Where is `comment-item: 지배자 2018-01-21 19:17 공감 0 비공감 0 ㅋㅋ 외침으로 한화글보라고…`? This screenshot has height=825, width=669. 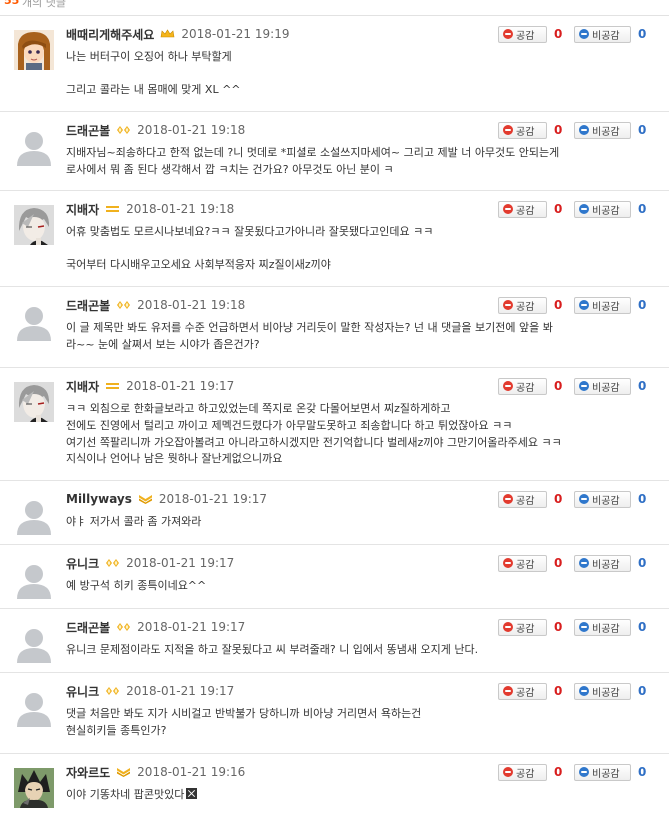 comment-item: 지배자 2018-01-21 19:17 공감 0 비공감 0 ㅋㅋ 외침으로 한화글보라고… is located at coordinates (334, 424).